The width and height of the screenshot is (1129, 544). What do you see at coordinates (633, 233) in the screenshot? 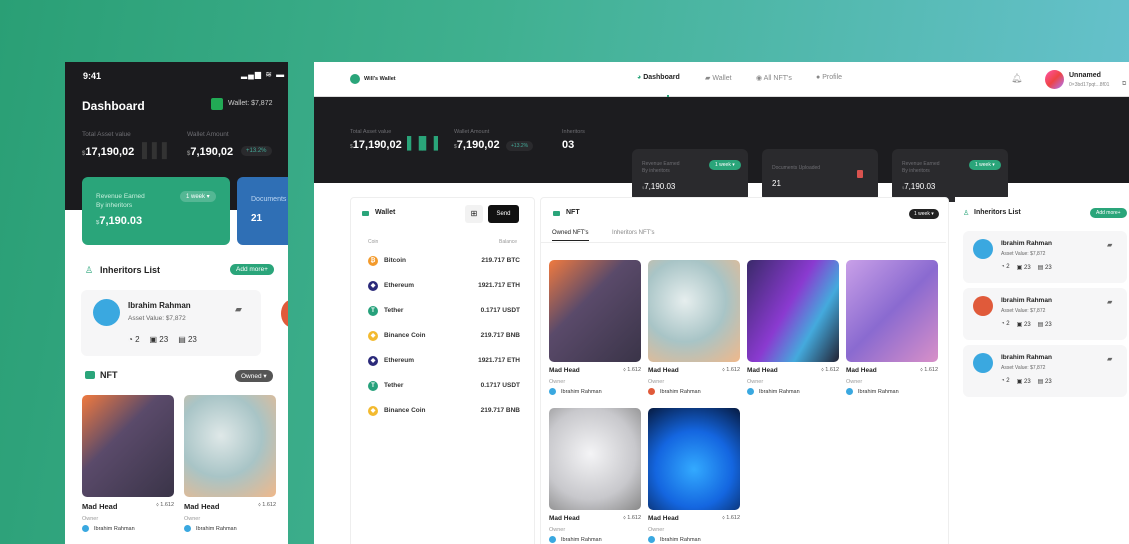
I see `tab-inheritors-nfts: Inheritors NFT's` at bounding box center [633, 233].